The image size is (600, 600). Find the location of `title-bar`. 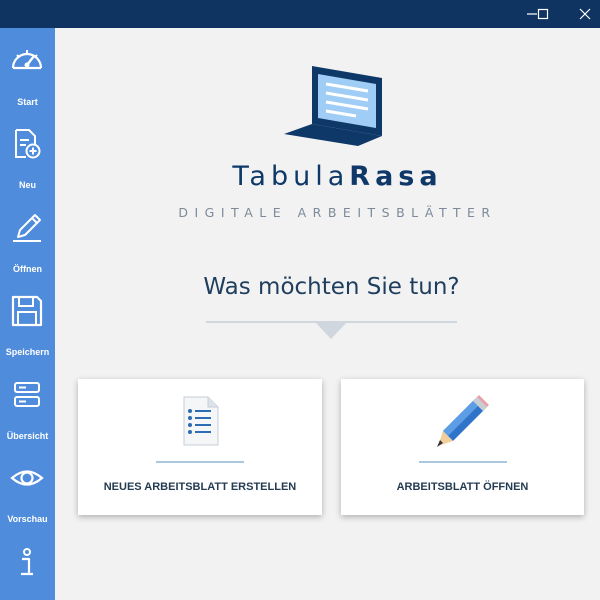

title-bar is located at coordinates (300, 14).